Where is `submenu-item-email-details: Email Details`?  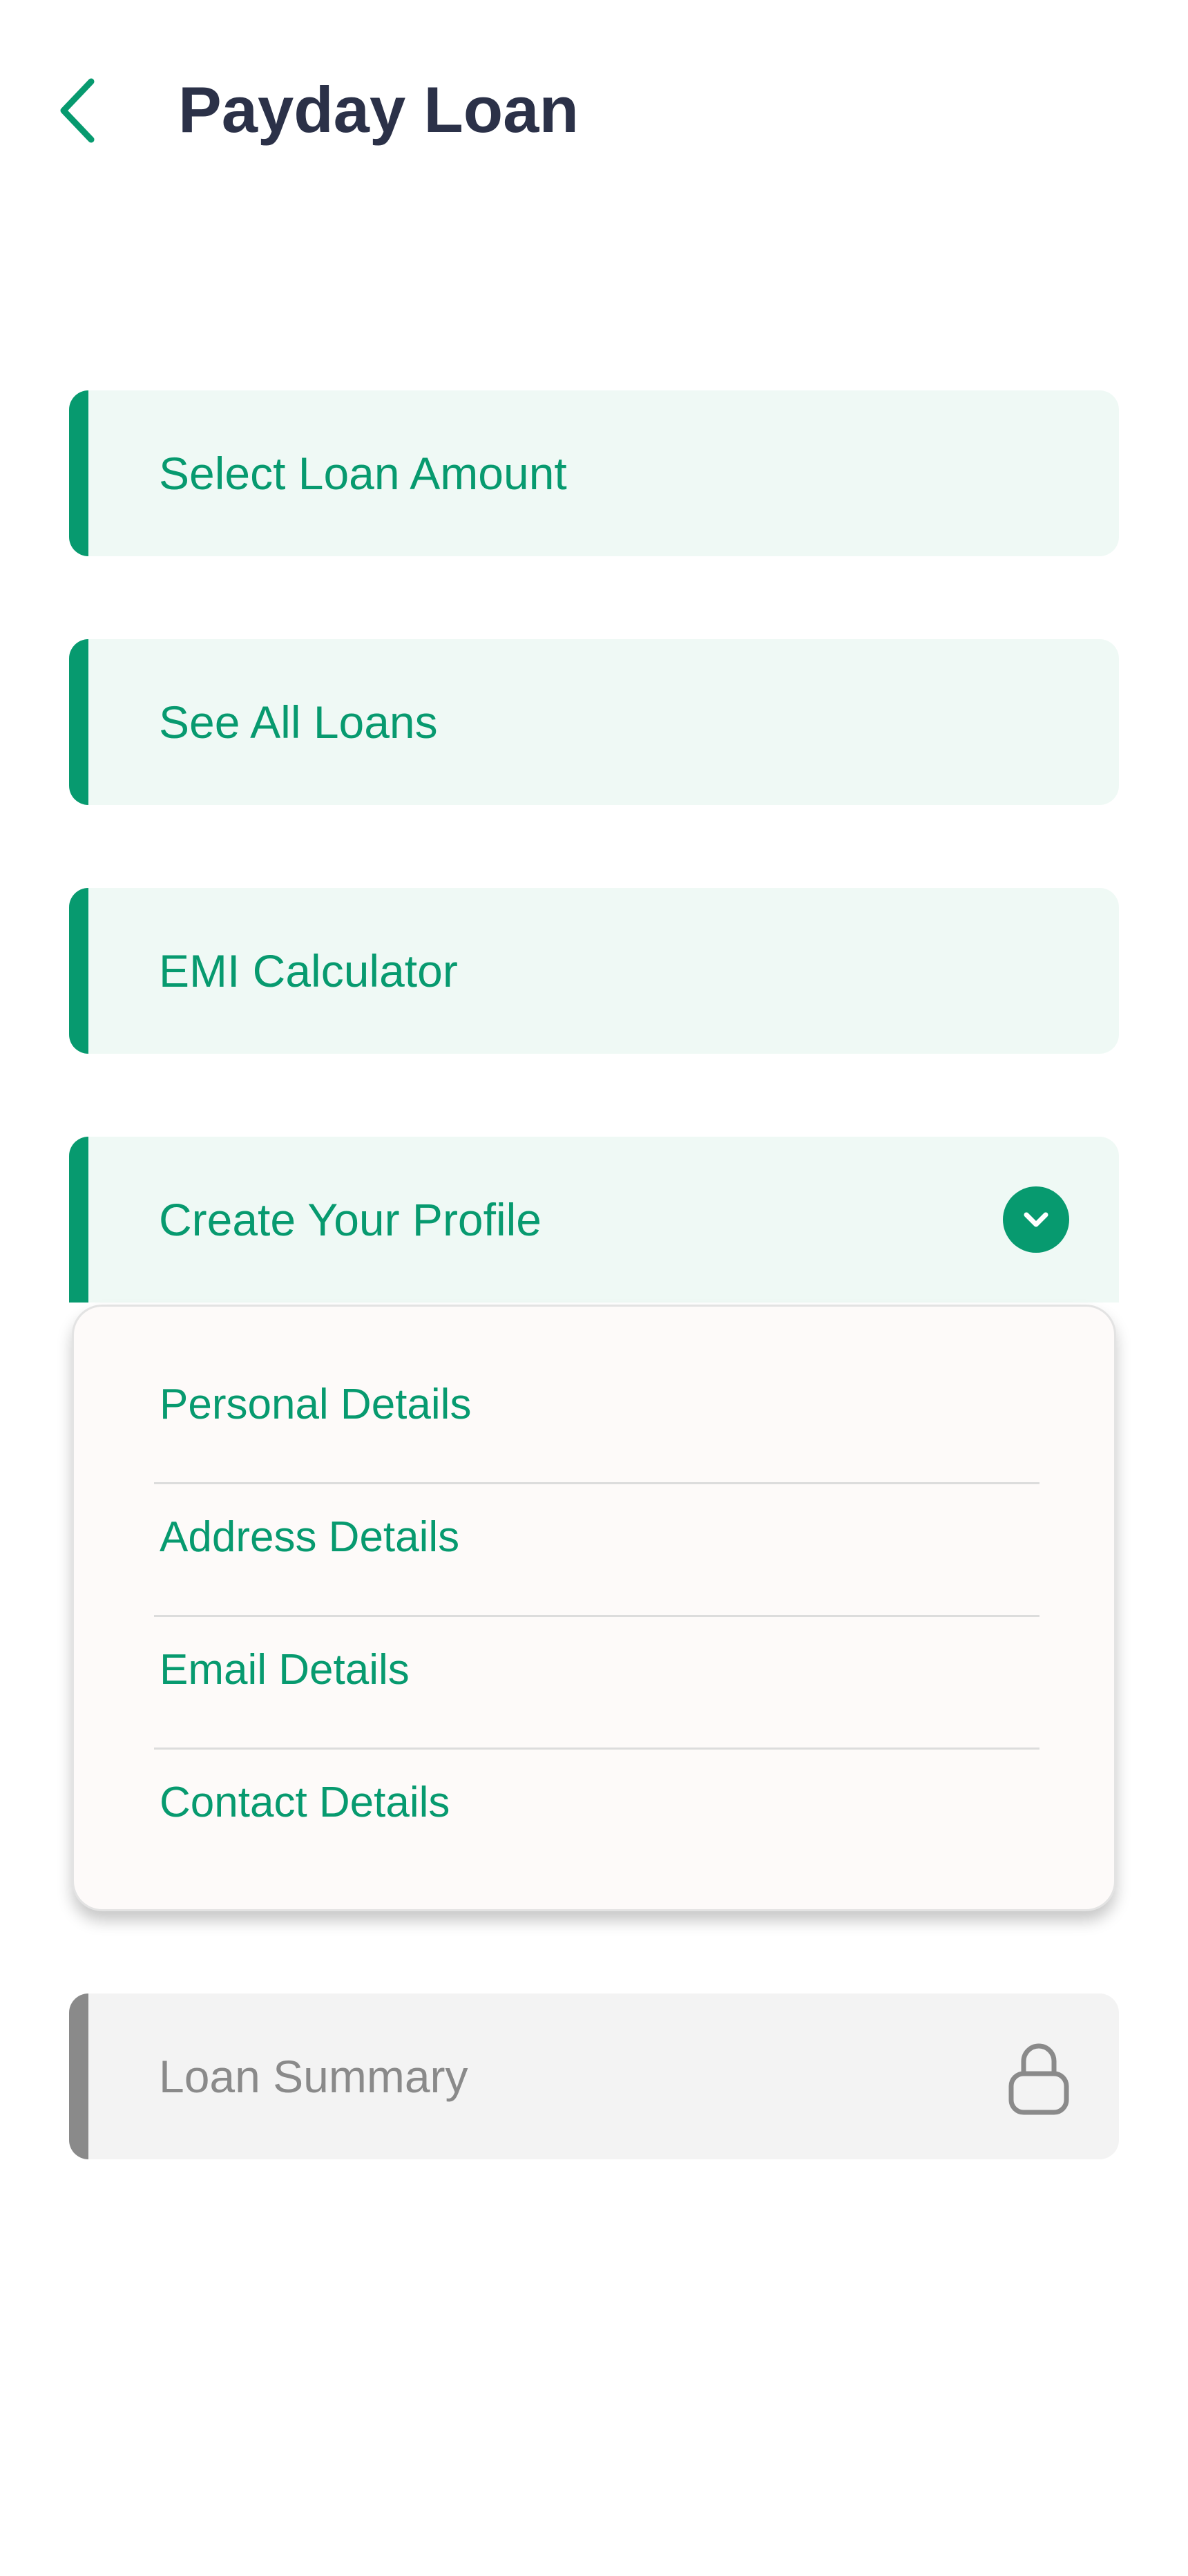 submenu-item-email-details: Email Details is located at coordinates (594, 1670).